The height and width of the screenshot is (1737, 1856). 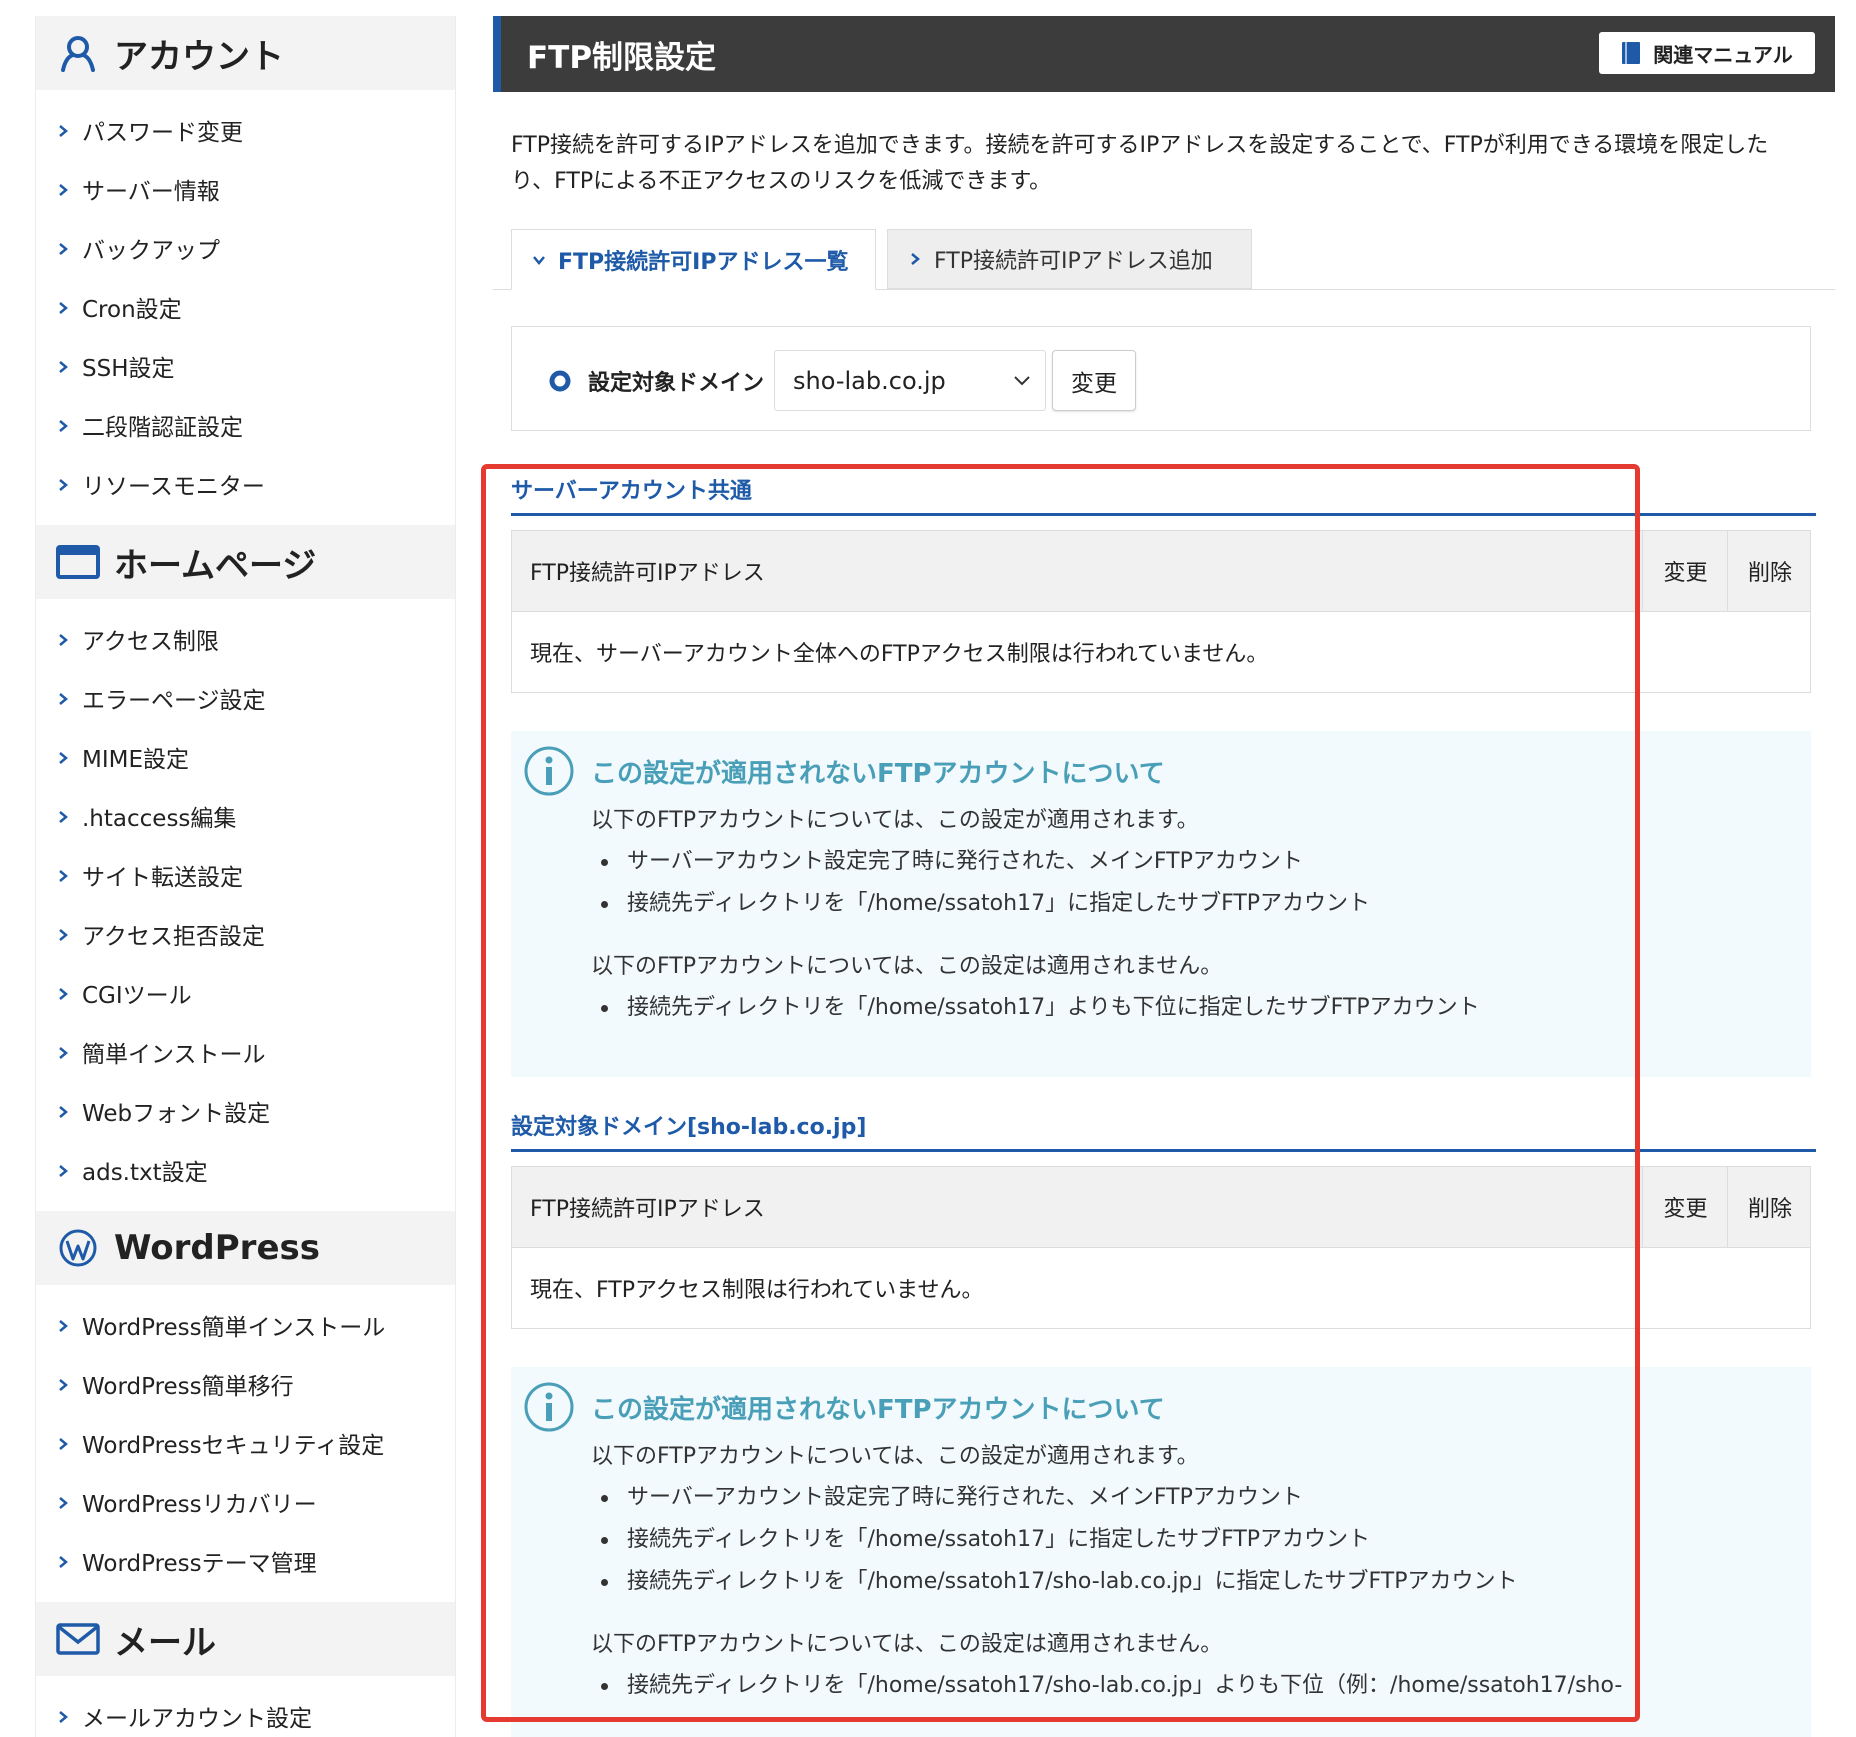 What do you see at coordinates (173, 936) in the screenshot?
I see `sidebar-item-label: アクセス拒否設定` at bounding box center [173, 936].